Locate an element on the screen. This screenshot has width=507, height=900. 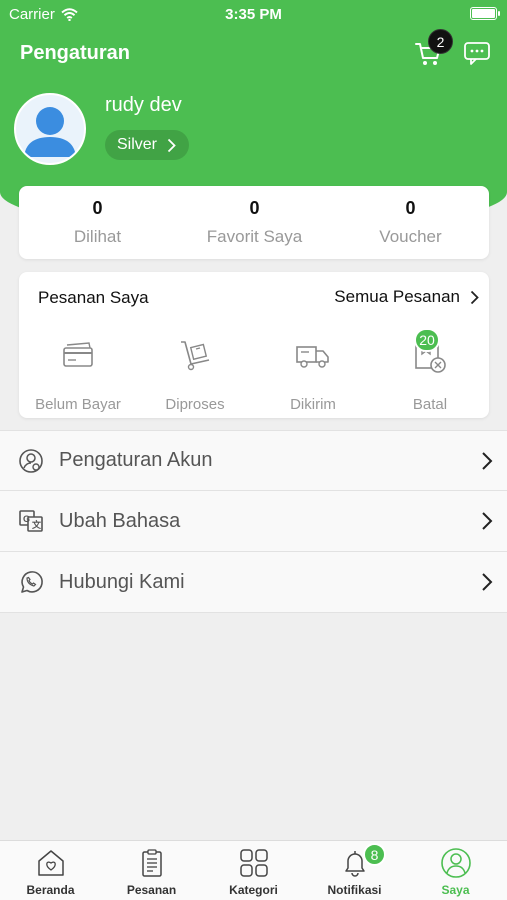
svg-text: G is located at coordinates (26, 519).